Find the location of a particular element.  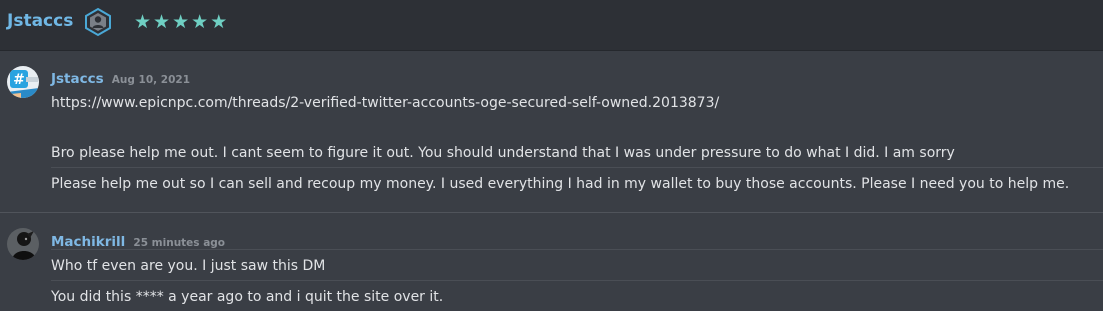

avatar is located at coordinates (23, 244).